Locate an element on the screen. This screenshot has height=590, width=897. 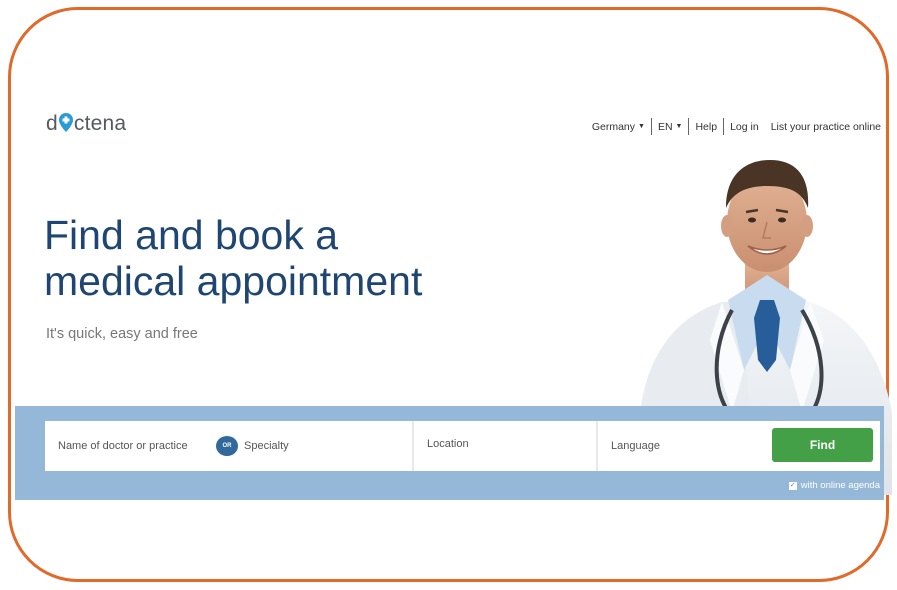
help-link: Help is located at coordinates (706, 127).